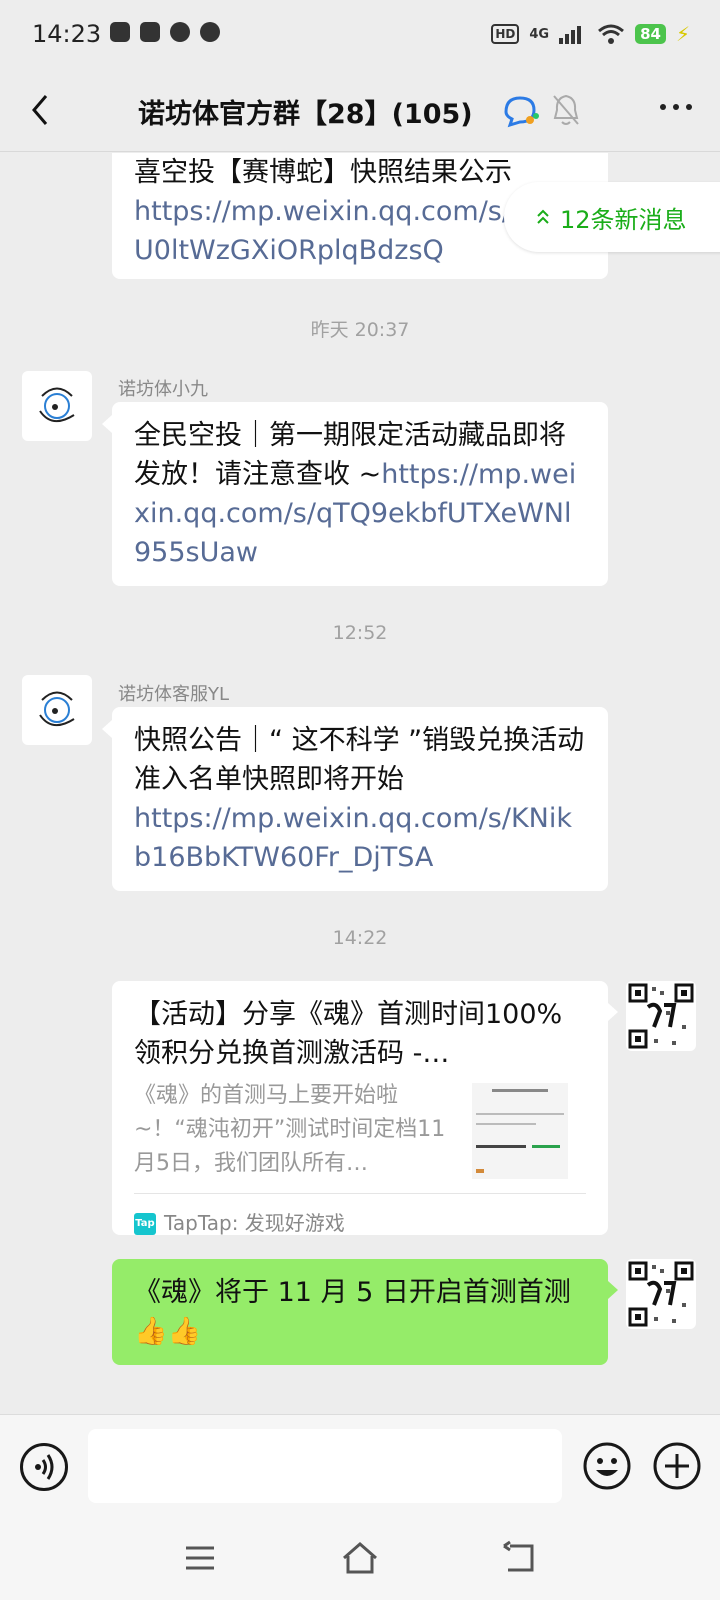 This screenshot has height=1600, width=720. I want to click on back-button, so click(42, 110).